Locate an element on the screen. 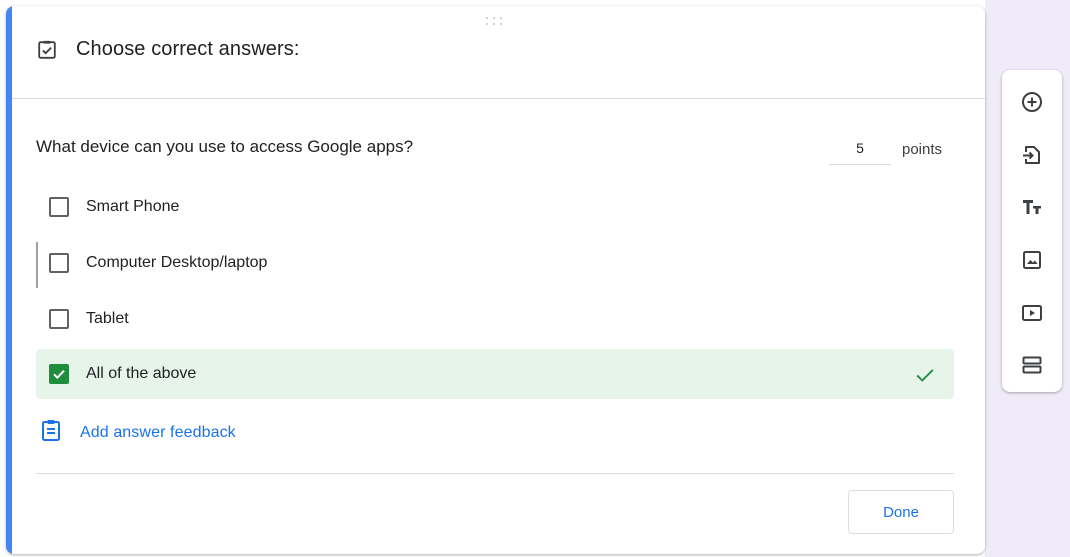  video-icon is located at coordinates (1032, 313).